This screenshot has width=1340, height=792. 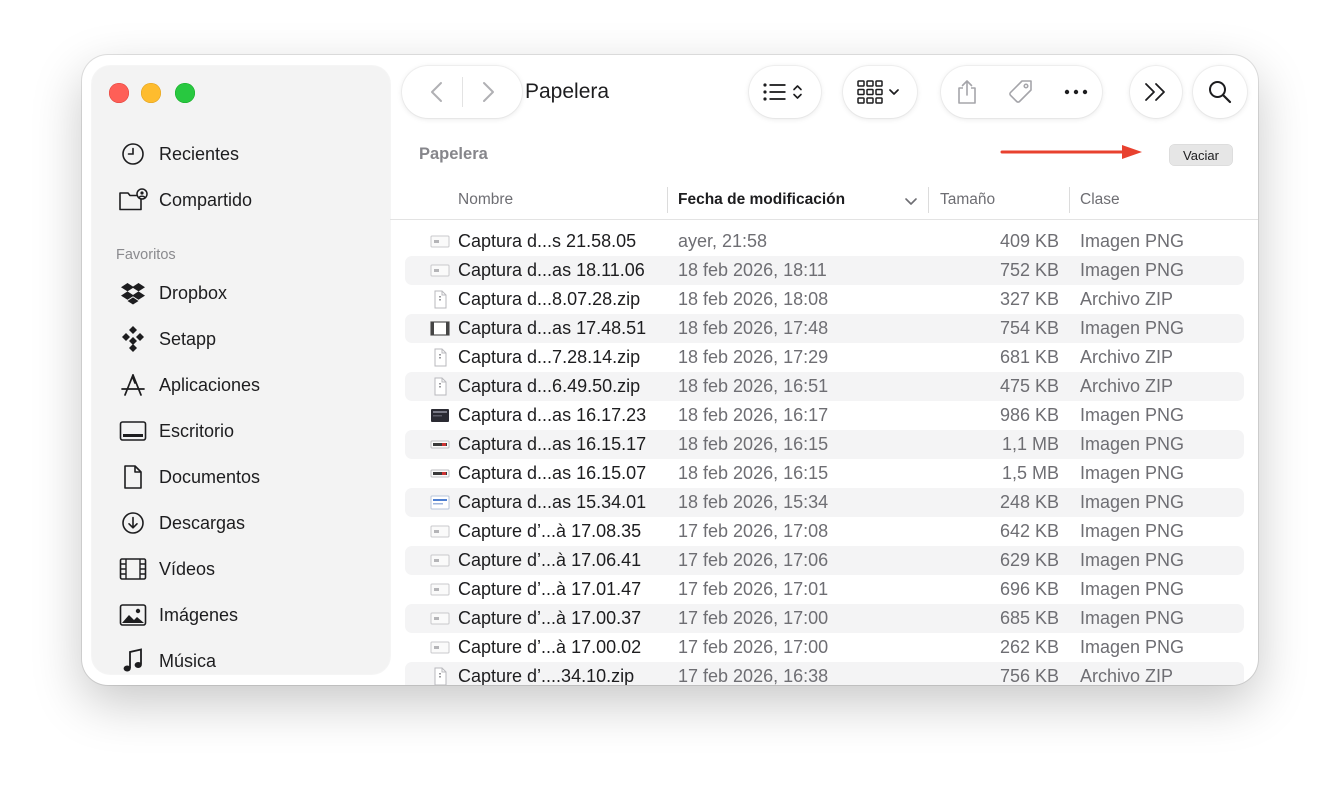 I want to click on navigation-buttons, so click(x=462, y=92).